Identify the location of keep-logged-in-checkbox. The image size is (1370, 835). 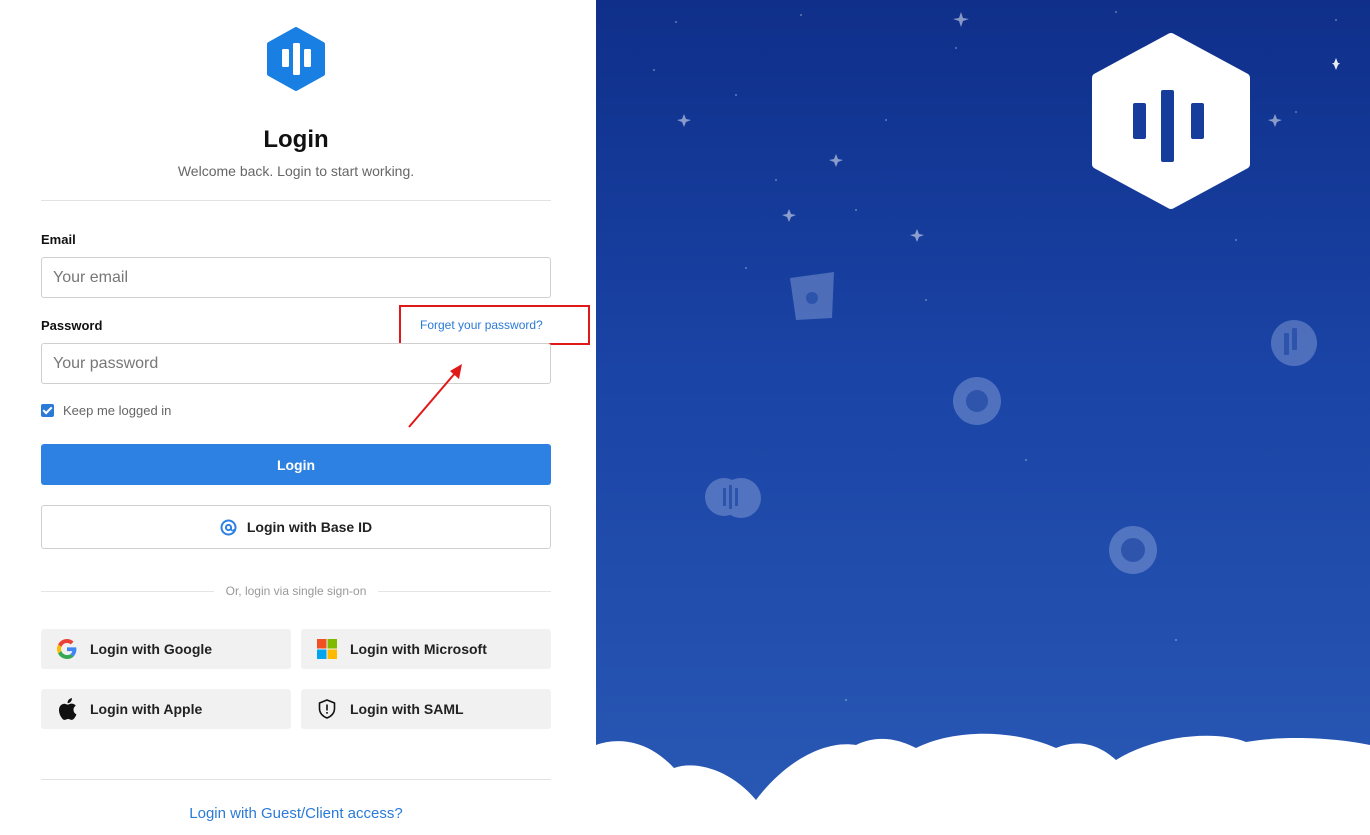
(47, 410).